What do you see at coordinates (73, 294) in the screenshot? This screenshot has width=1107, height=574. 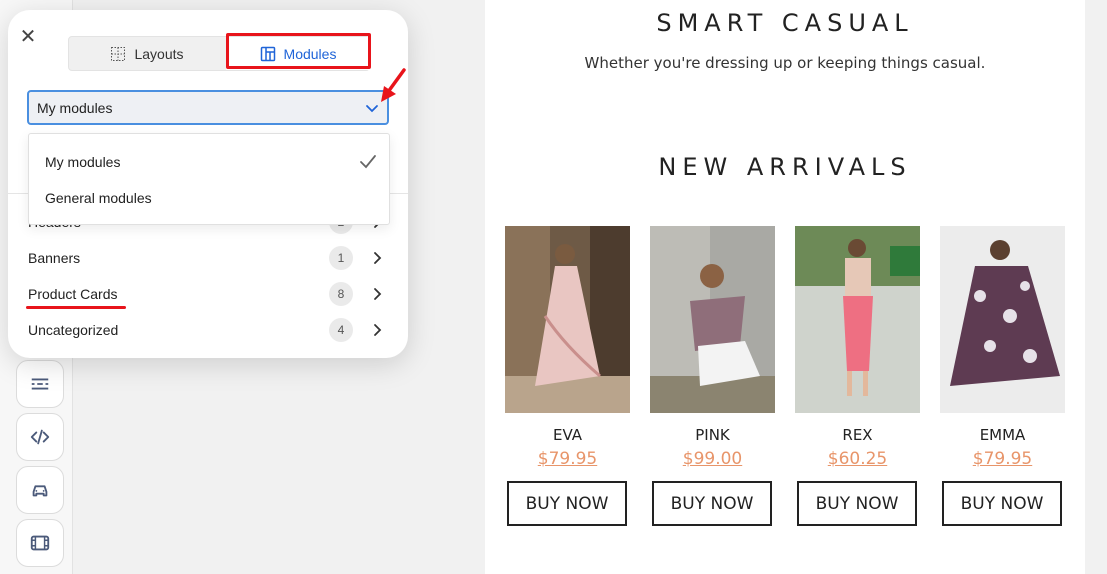 I see `category-label: Product Cards` at bounding box center [73, 294].